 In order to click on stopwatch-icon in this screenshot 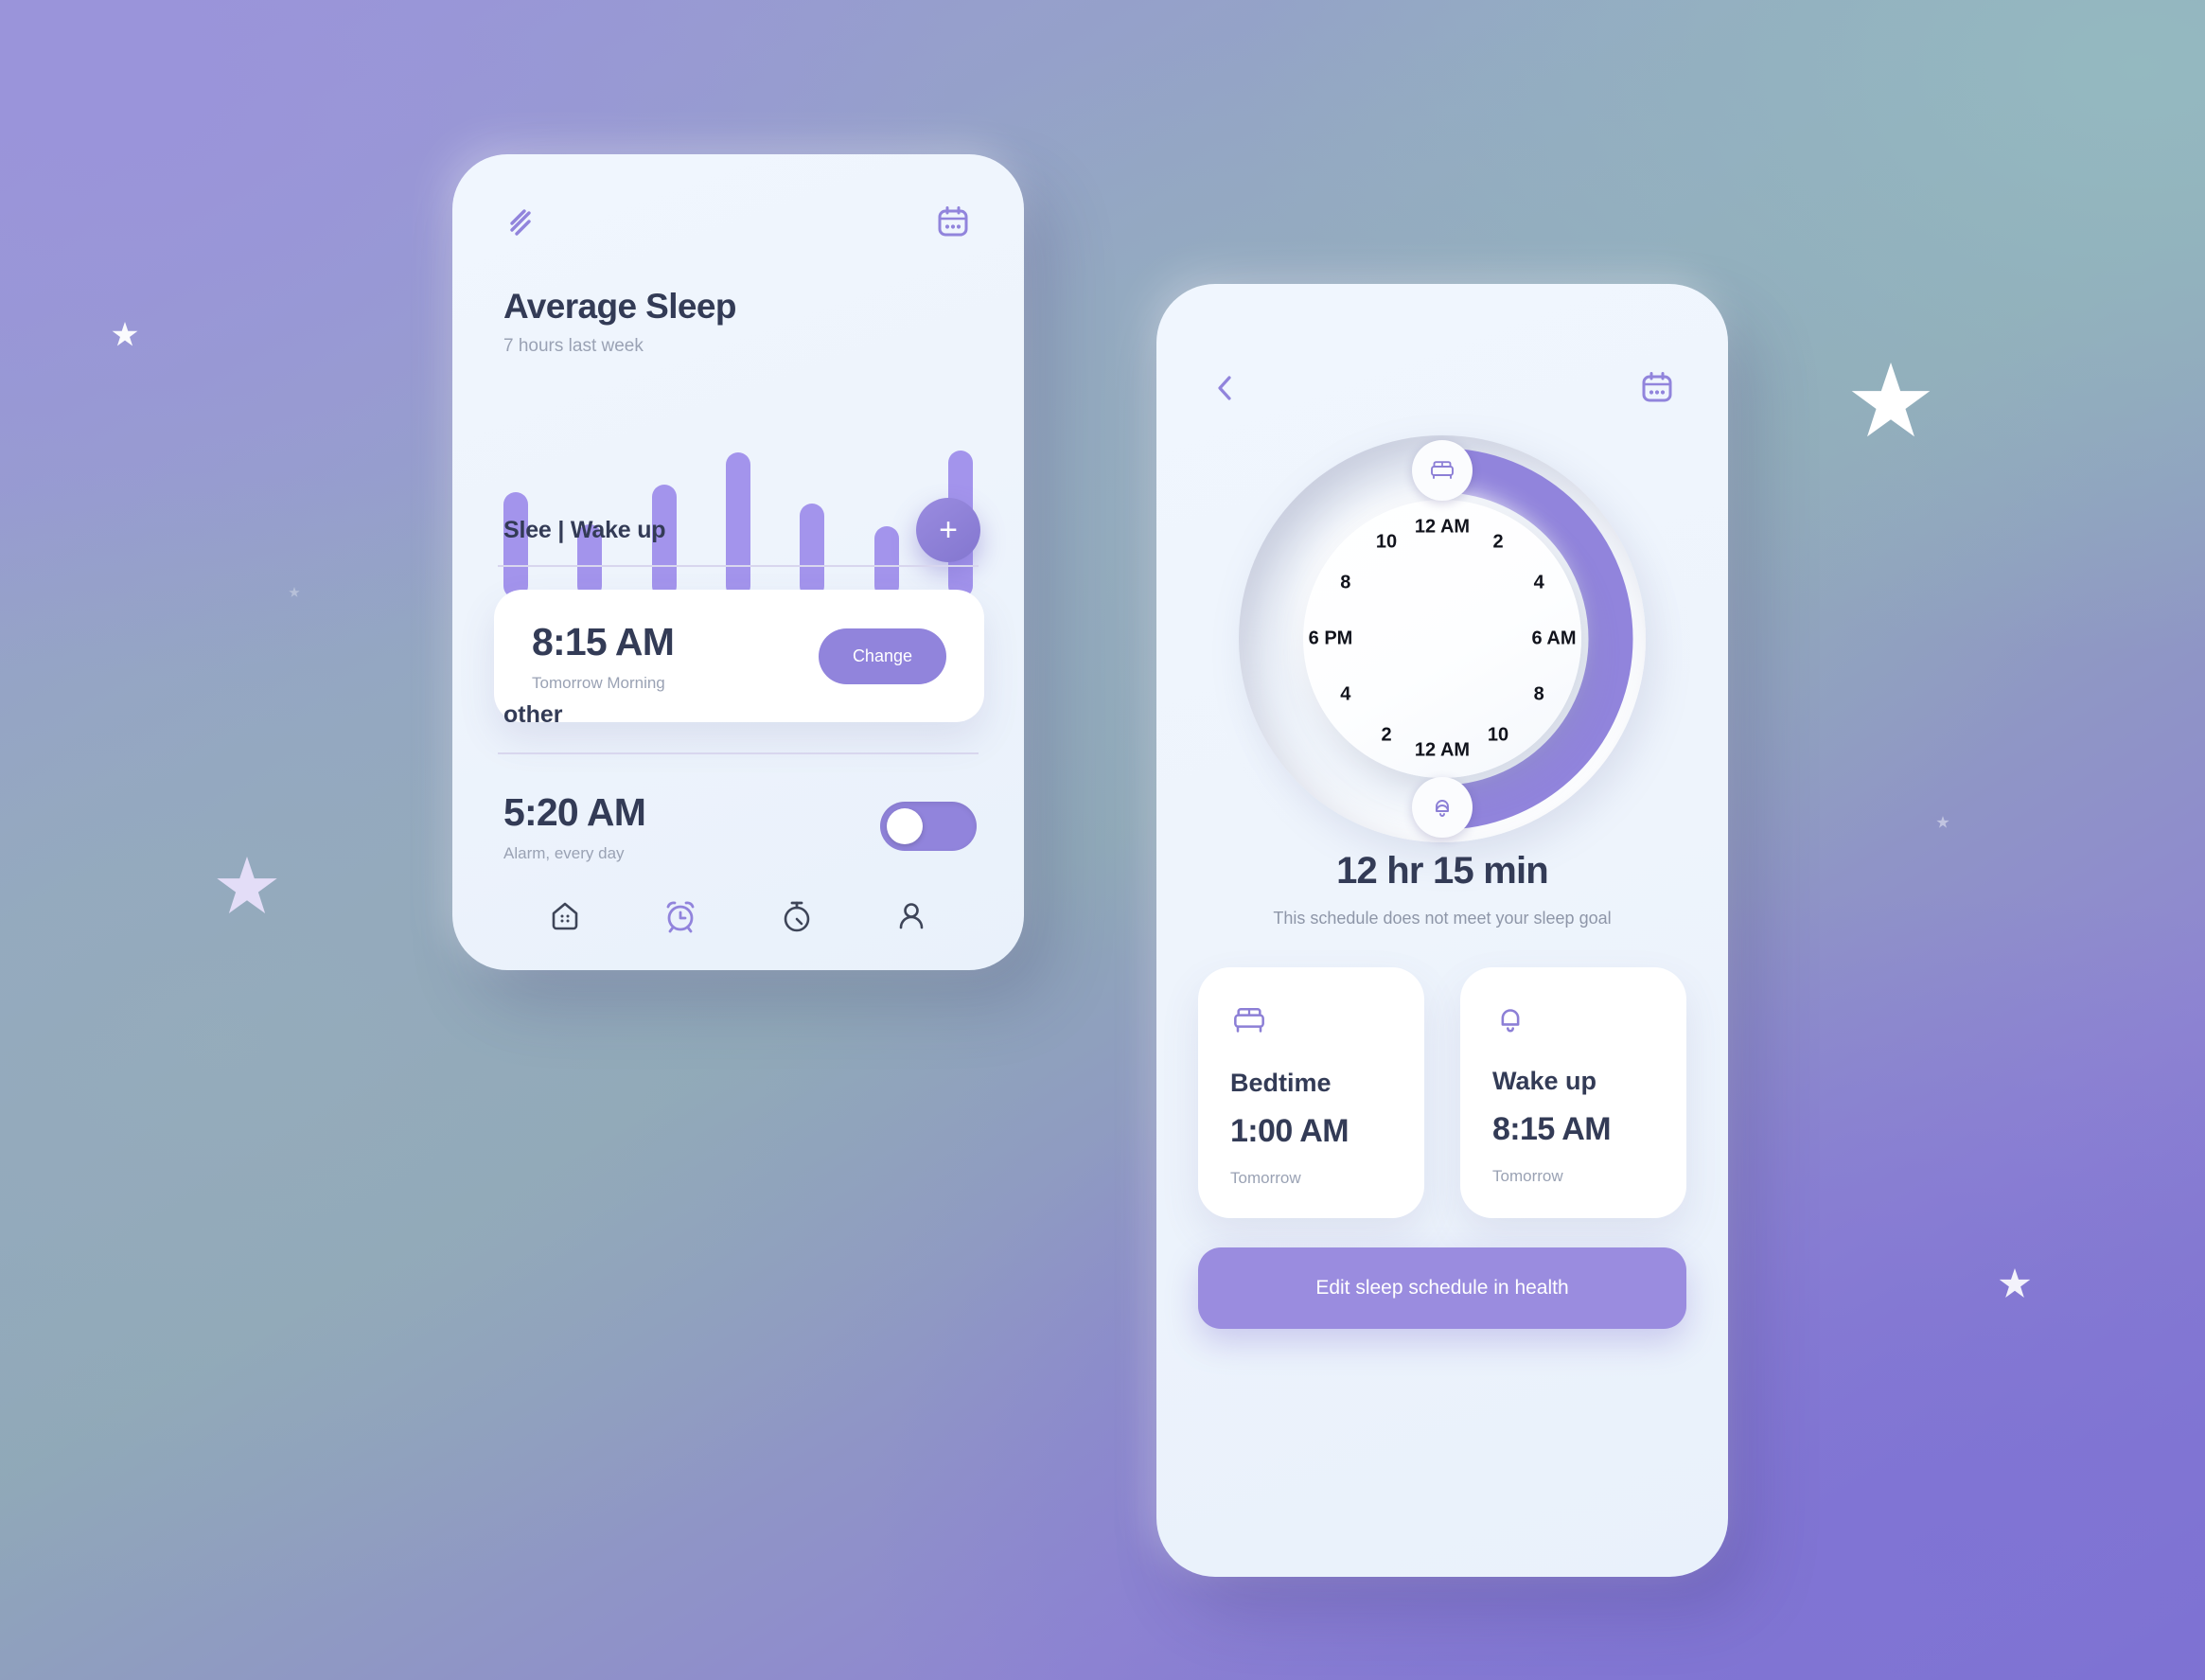, I will do `click(797, 916)`.